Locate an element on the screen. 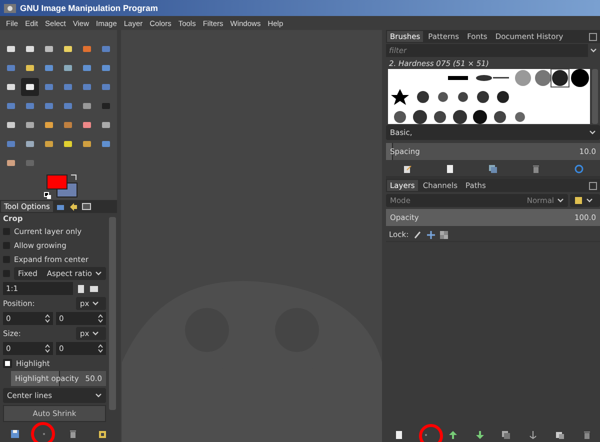  arrow-up-icon is located at coordinates (453, 435).